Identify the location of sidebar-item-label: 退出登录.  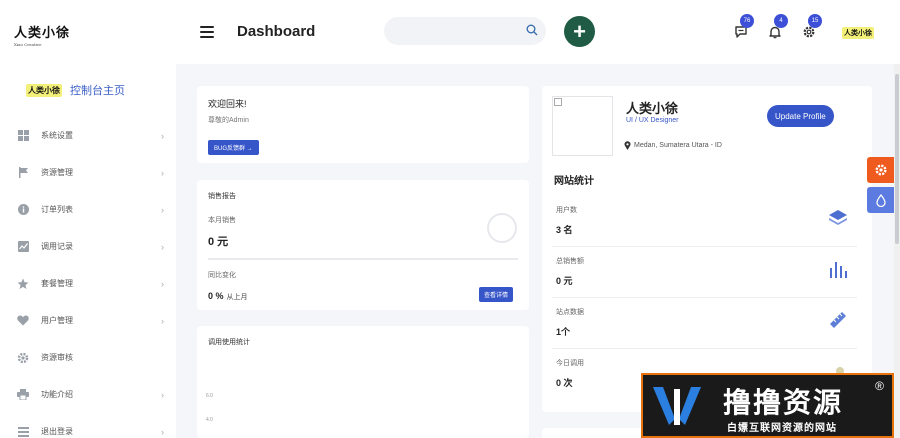
(57, 431).